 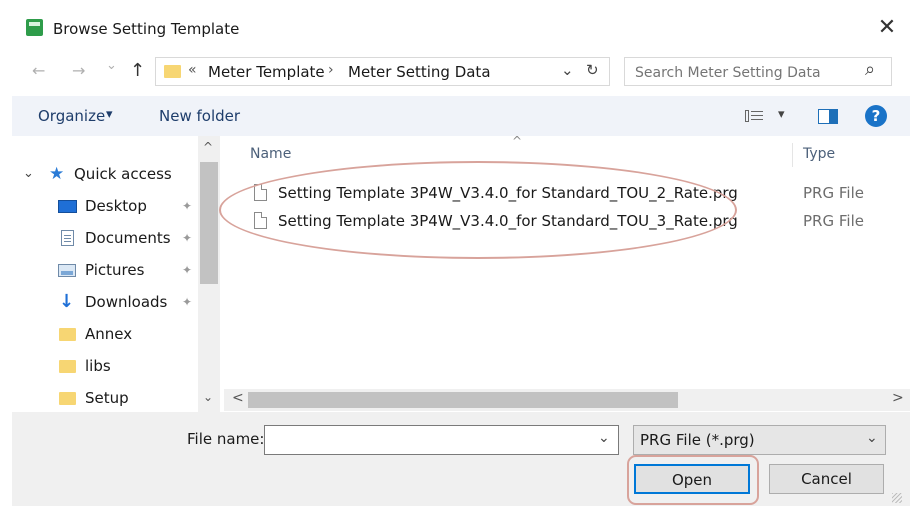 I want to click on file-list-scrollbar: < >, so click(x=567, y=400).